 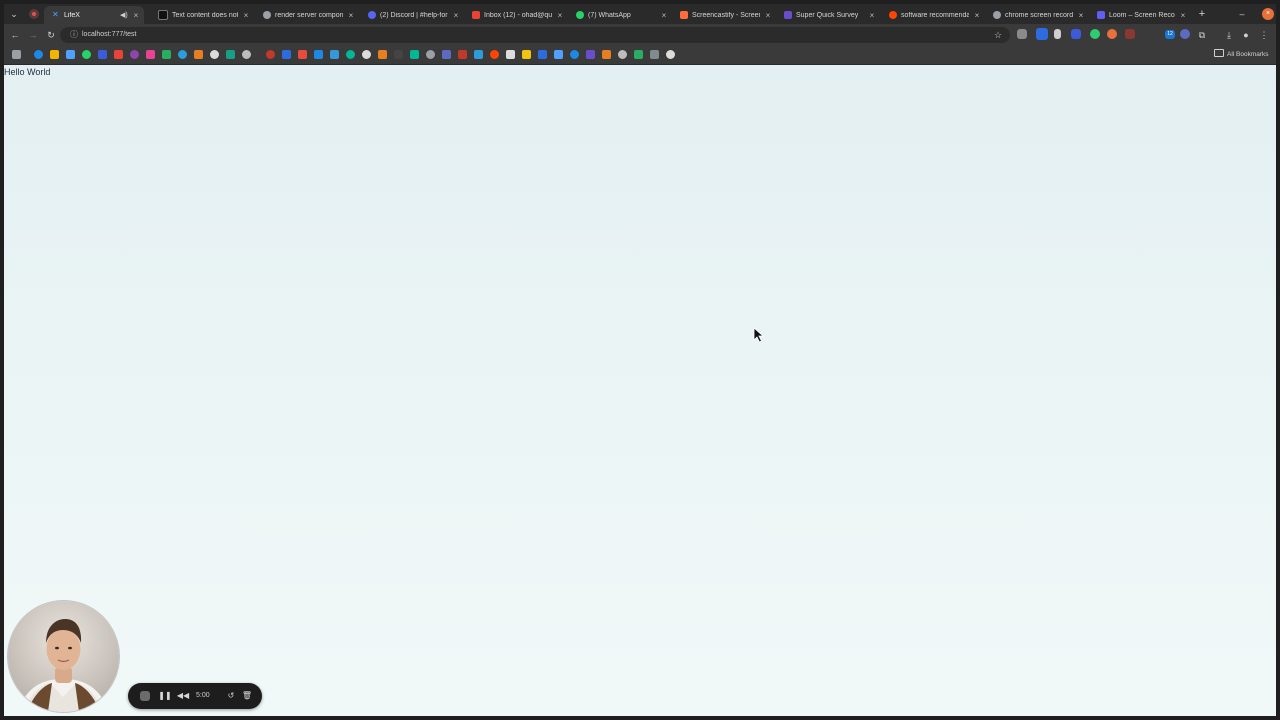 What do you see at coordinates (1246, 35) in the screenshot?
I see `profile-icon: ●` at bounding box center [1246, 35].